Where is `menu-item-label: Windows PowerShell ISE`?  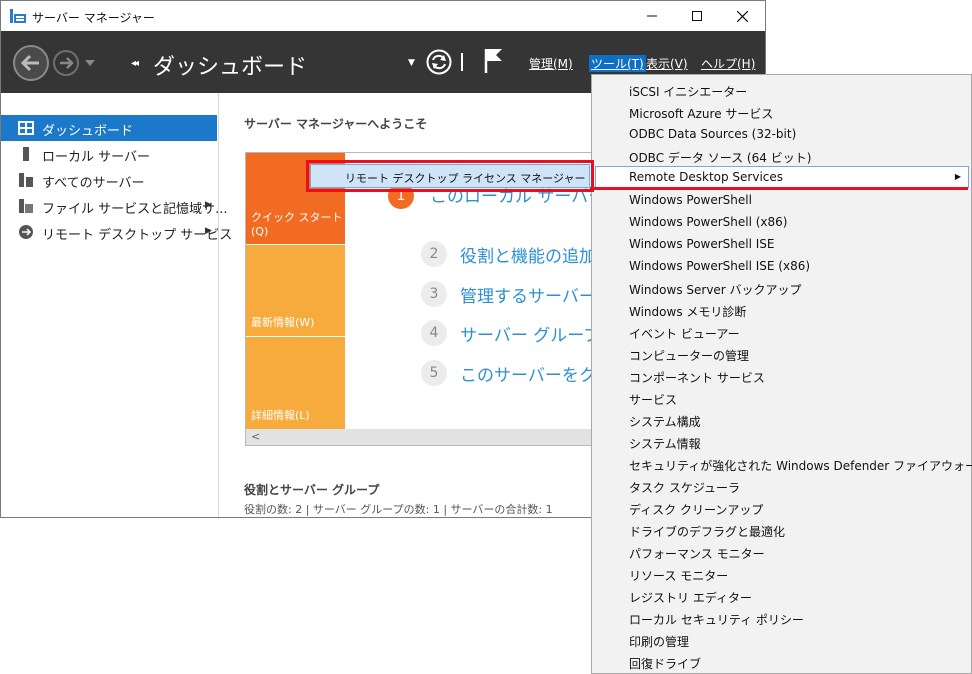 menu-item-label: Windows PowerShell ISE is located at coordinates (702, 244).